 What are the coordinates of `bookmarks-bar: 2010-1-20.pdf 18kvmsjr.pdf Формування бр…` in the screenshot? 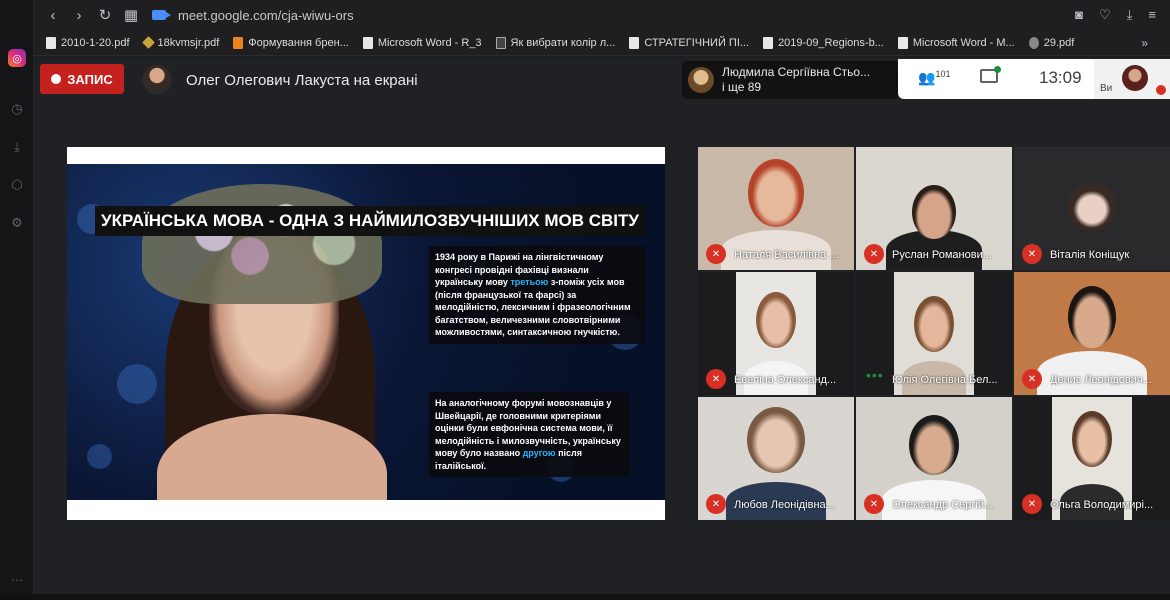 It's located at (602, 43).